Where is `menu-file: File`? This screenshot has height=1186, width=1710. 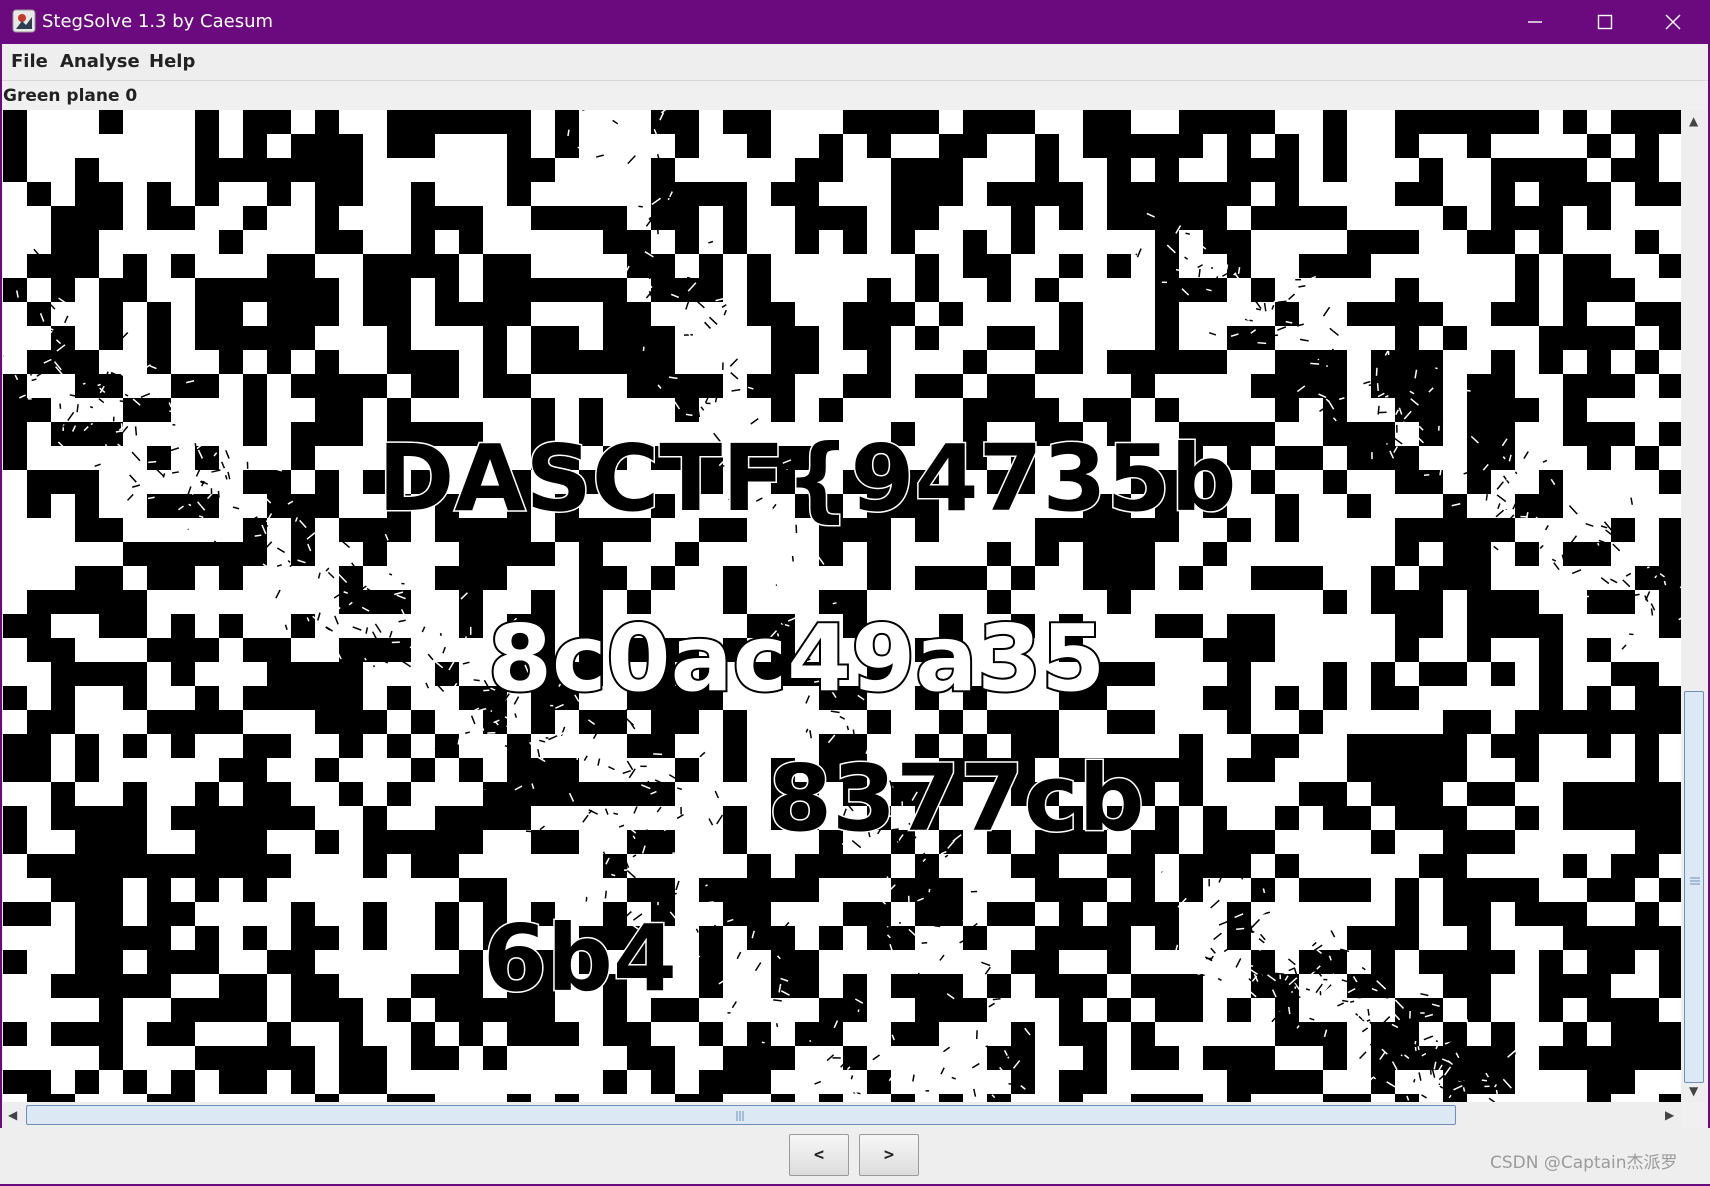
menu-file: File is located at coordinates (29, 62).